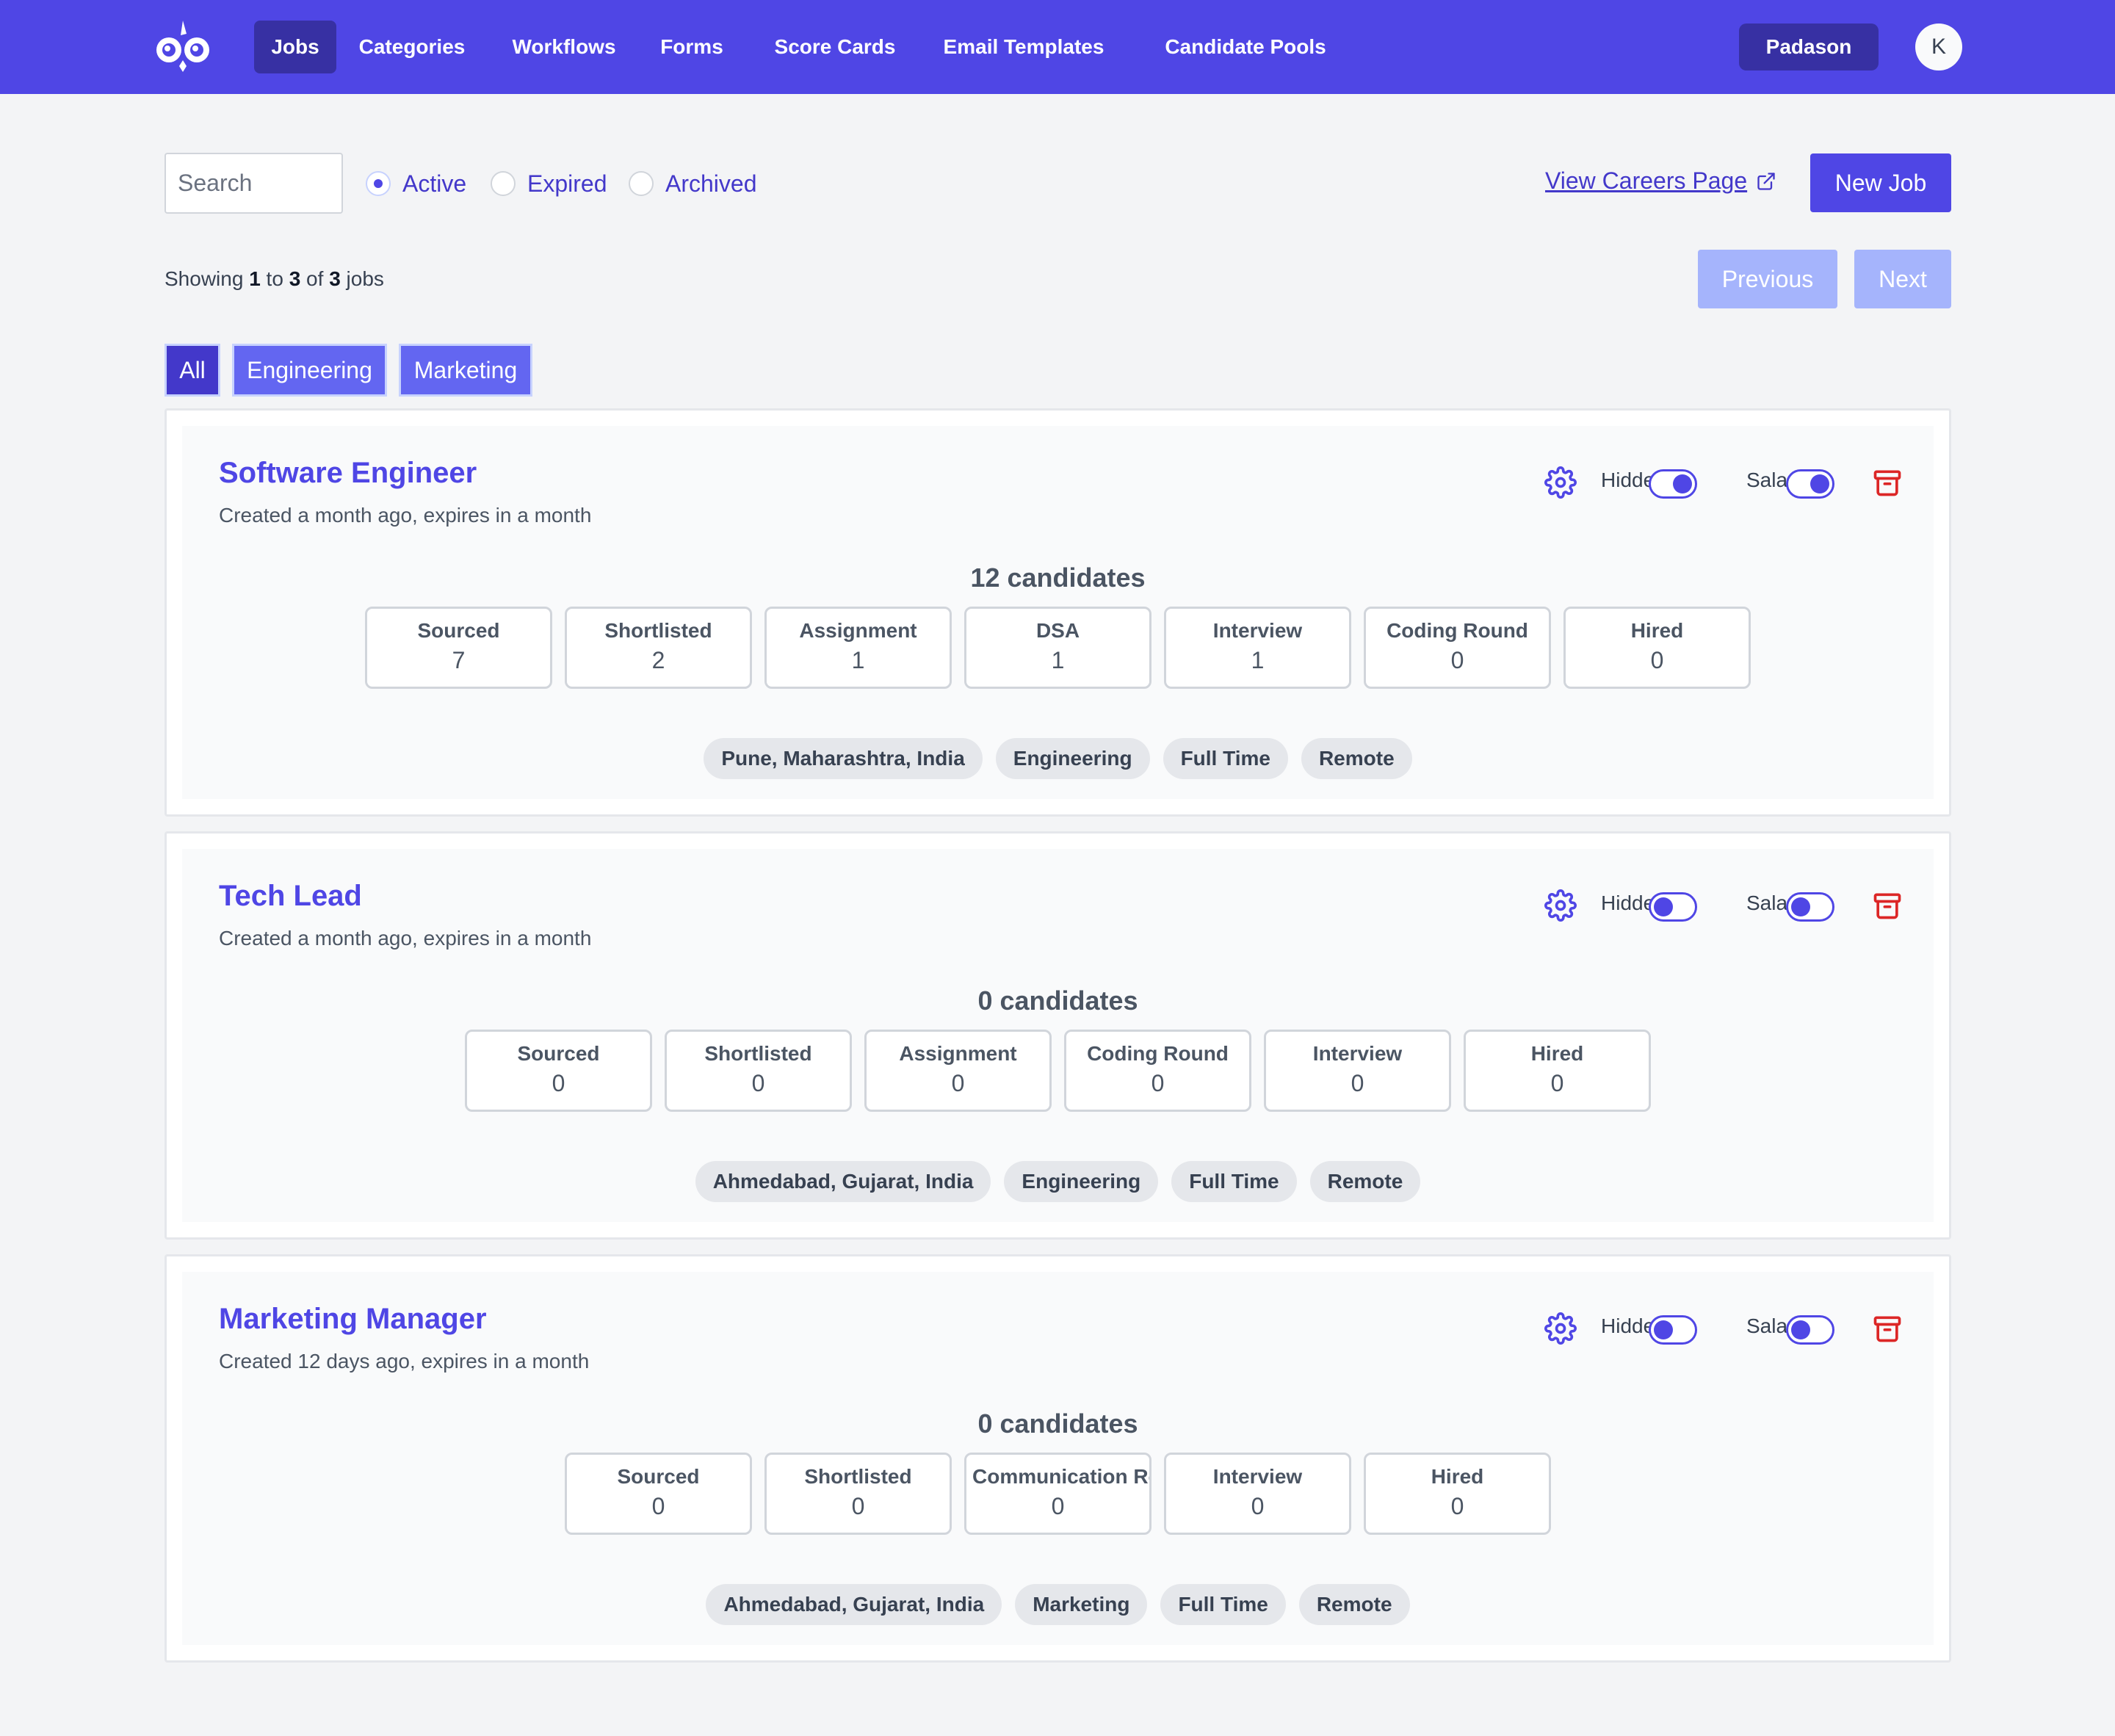  What do you see at coordinates (353, 1319) in the screenshot?
I see `job-title: Marketing Manager` at bounding box center [353, 1319].